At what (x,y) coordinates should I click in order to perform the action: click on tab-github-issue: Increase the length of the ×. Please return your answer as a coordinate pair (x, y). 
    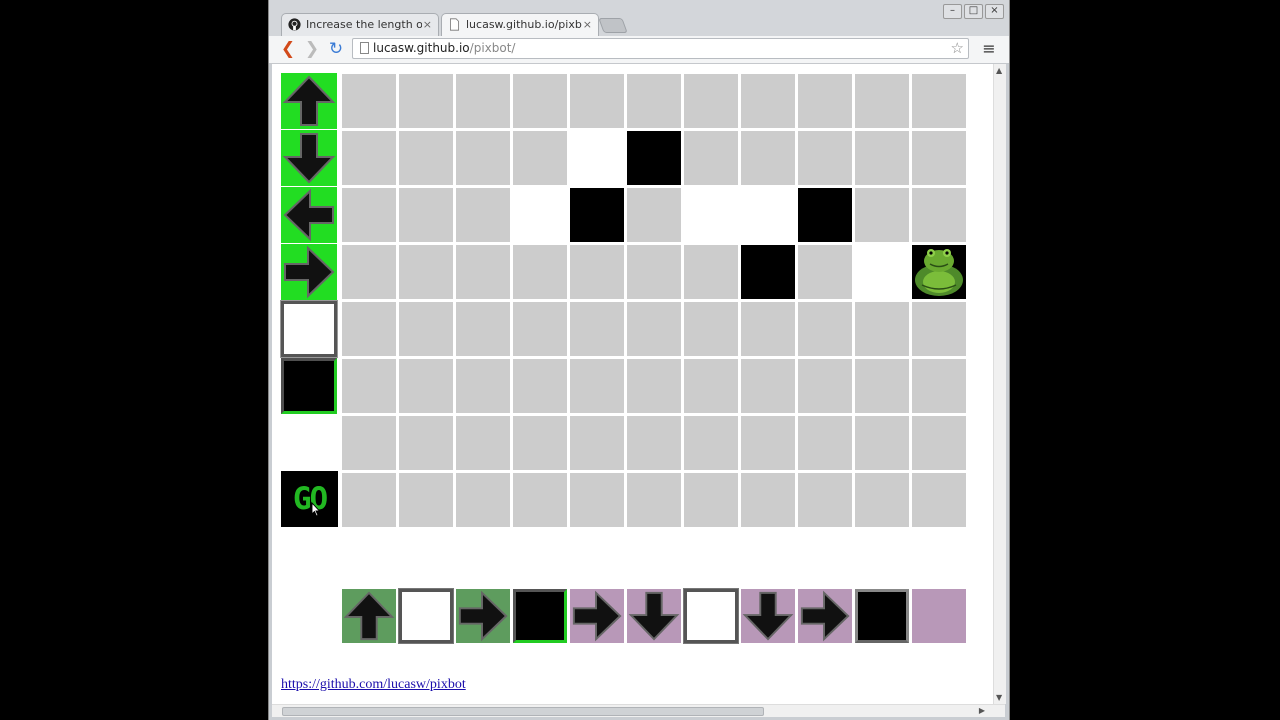
    Looking at the image, I should click on (360, 24).